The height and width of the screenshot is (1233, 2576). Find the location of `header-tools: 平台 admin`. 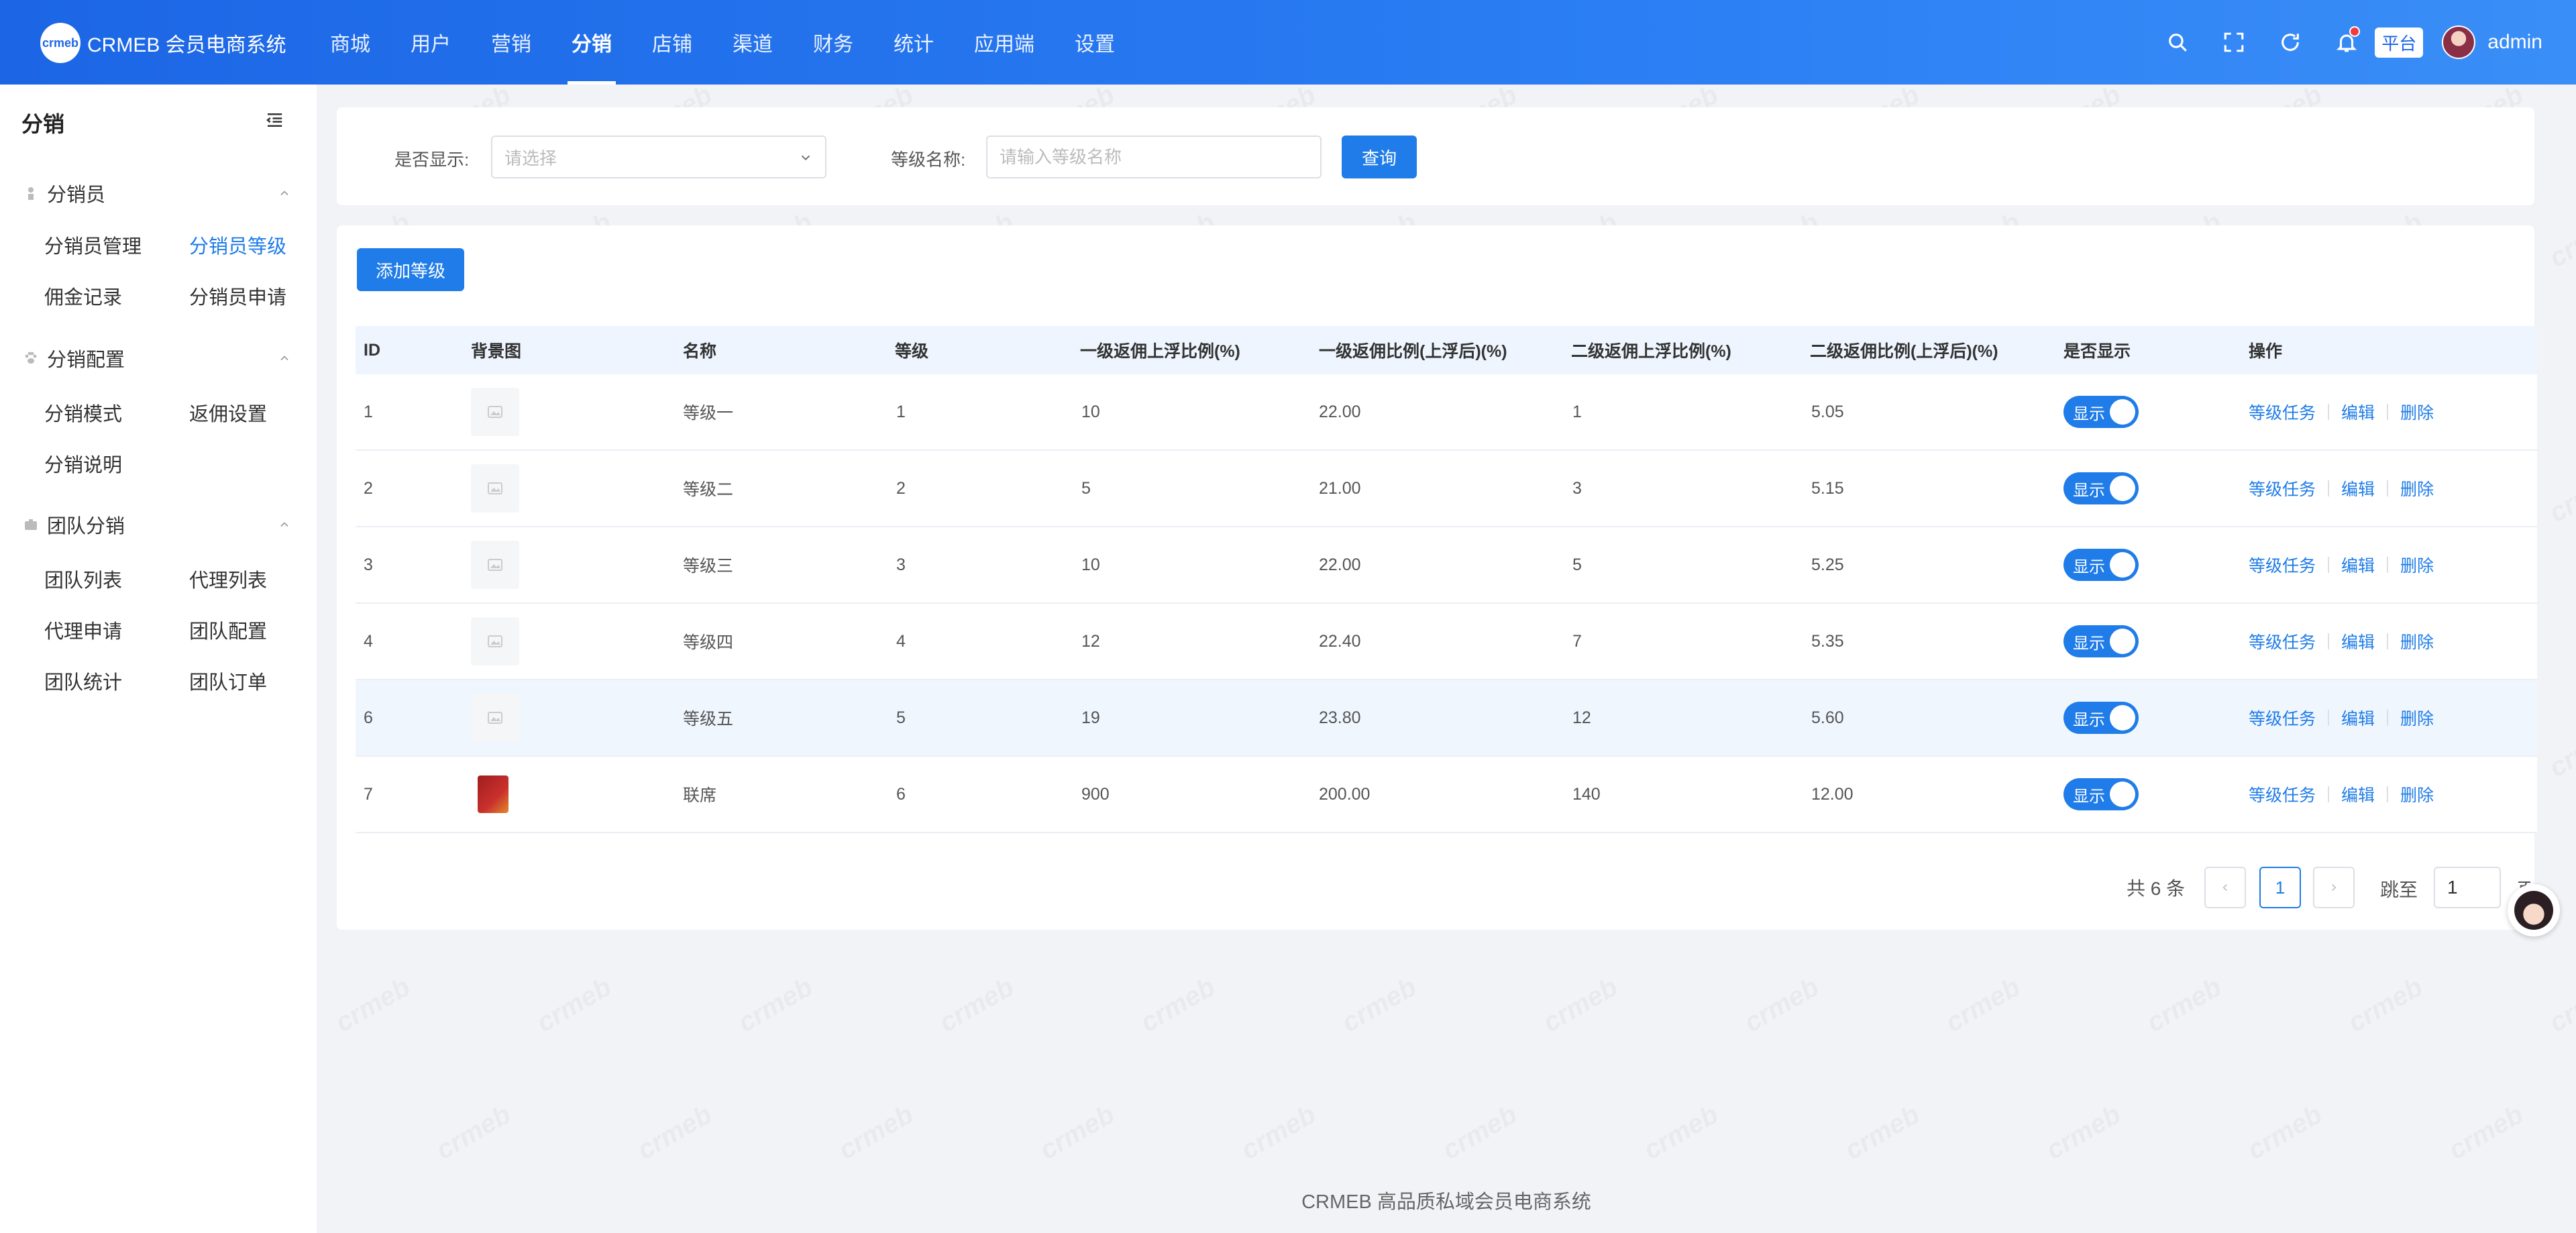

header-tools: 平台 admin is located at coordinates (2338, 43).